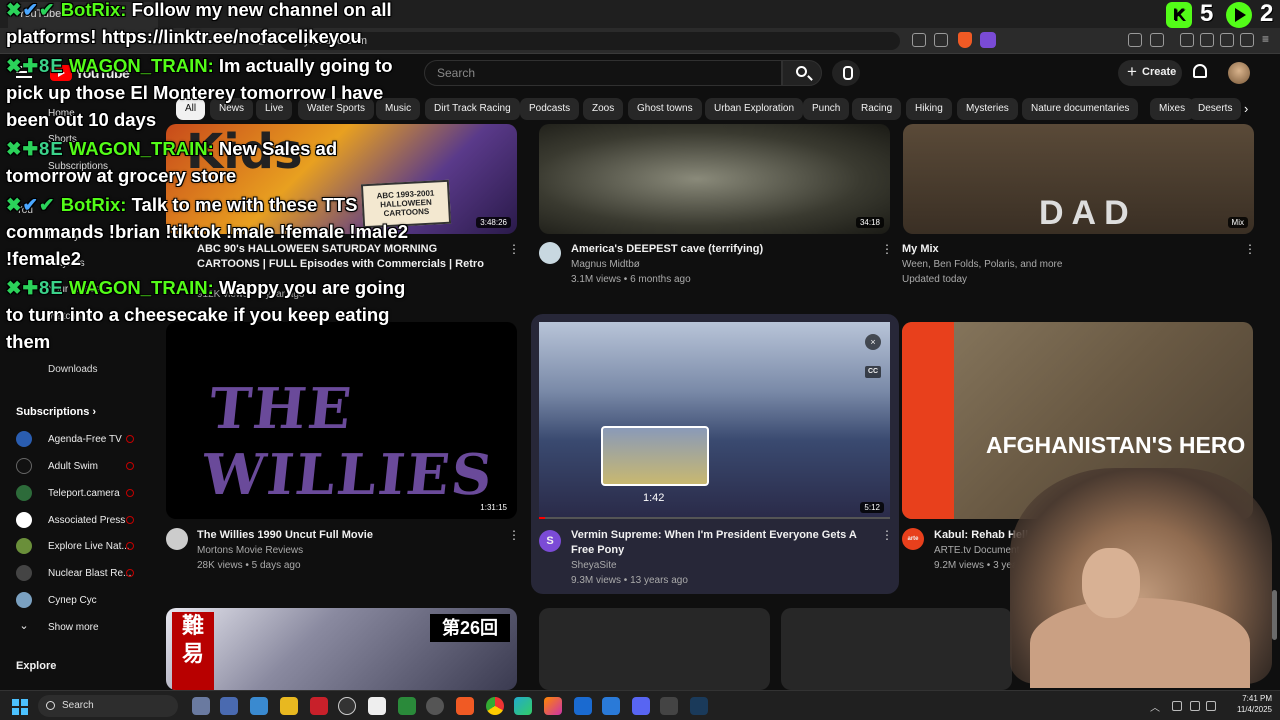  What do you see at coordinates (988, 40) in the screenshot?
I see `brave-rewards-icon` at bounding box center [988, 40].